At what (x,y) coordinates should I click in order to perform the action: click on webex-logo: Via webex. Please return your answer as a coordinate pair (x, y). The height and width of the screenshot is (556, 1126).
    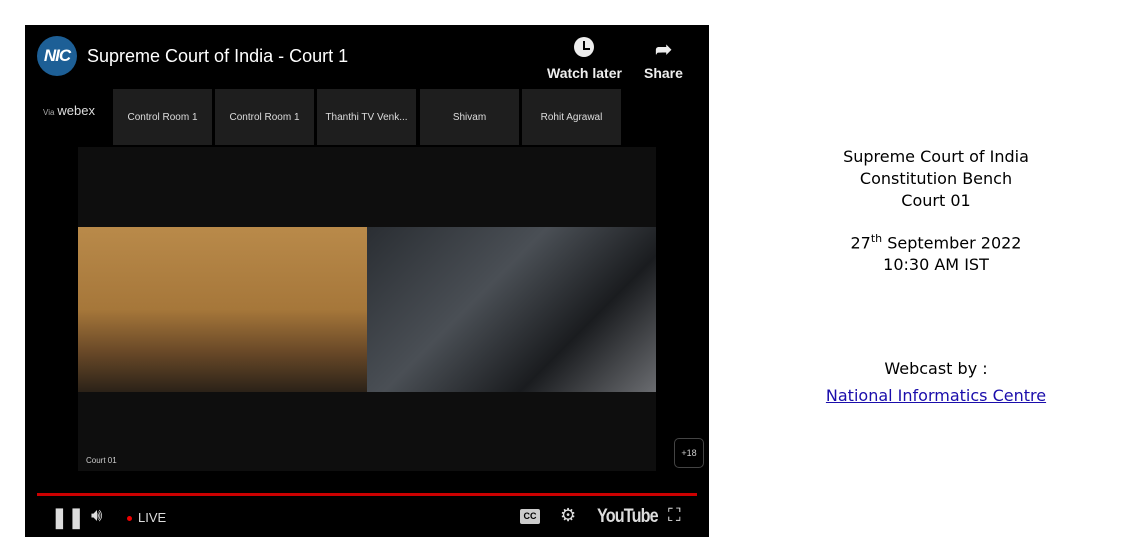
    Looking at the image, I should click on (69, 110).